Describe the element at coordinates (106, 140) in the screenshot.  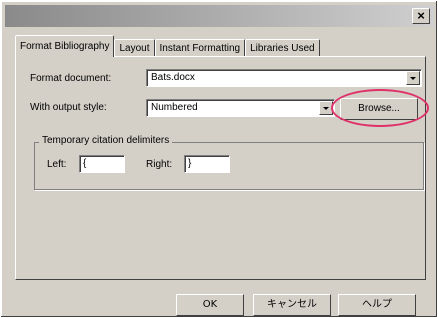
I see `delimiters-group-title: Temporary citation delimiters` at that location.